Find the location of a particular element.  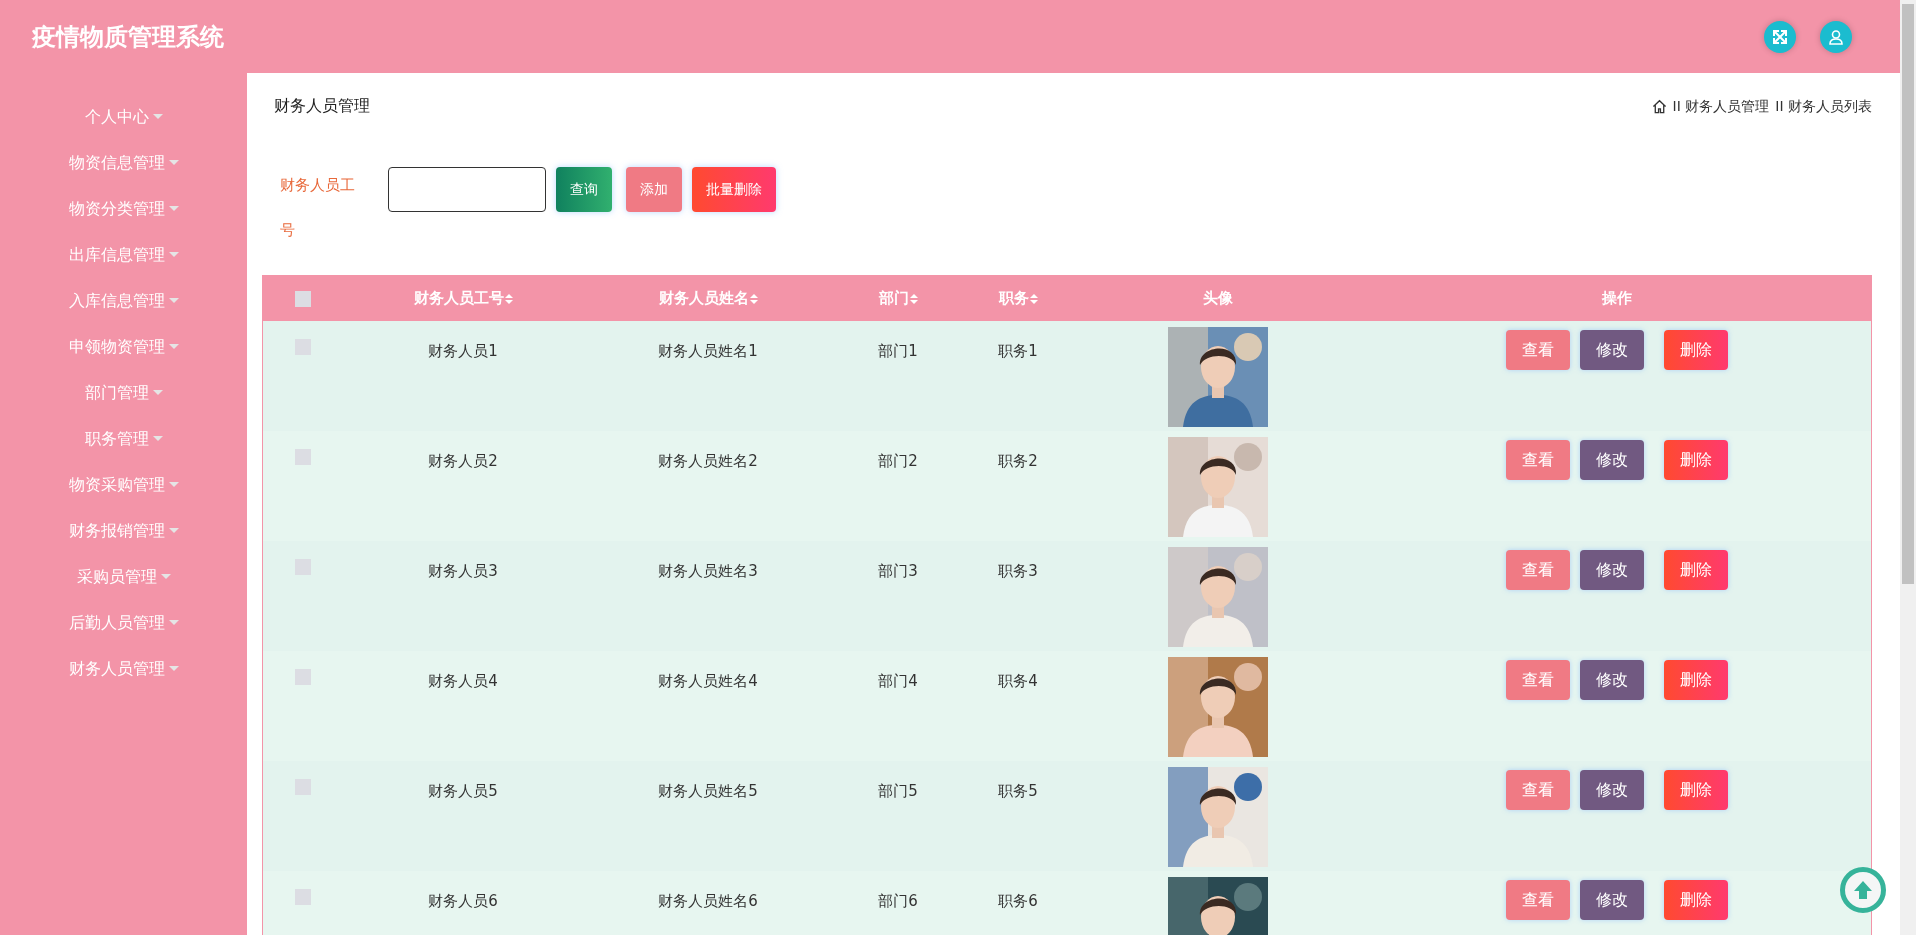

table-cell: 职务5 is located at coordinates (1018, 791).